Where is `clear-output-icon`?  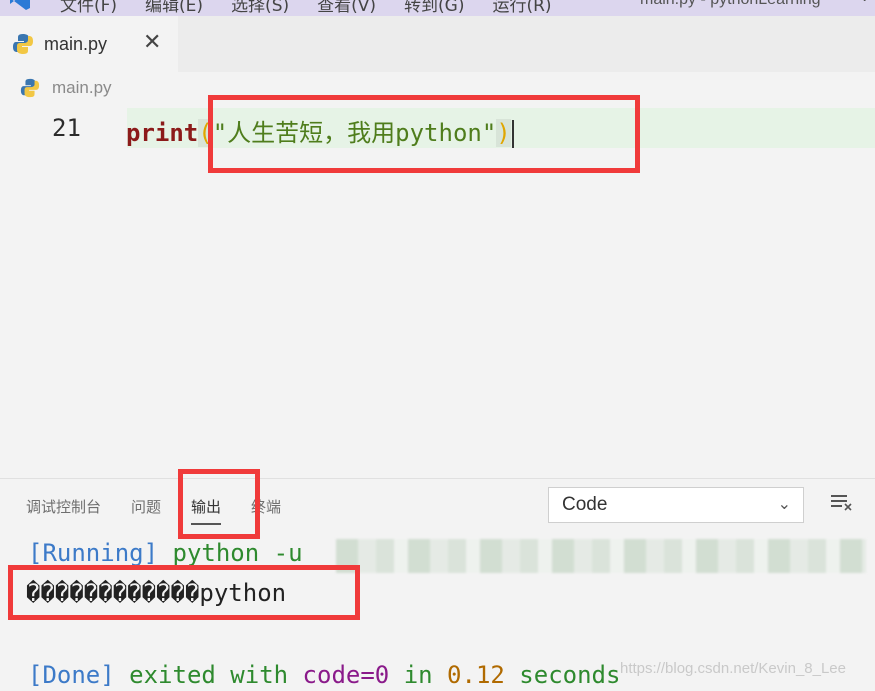 clear-output-icon is located at coordinates (842, 502).